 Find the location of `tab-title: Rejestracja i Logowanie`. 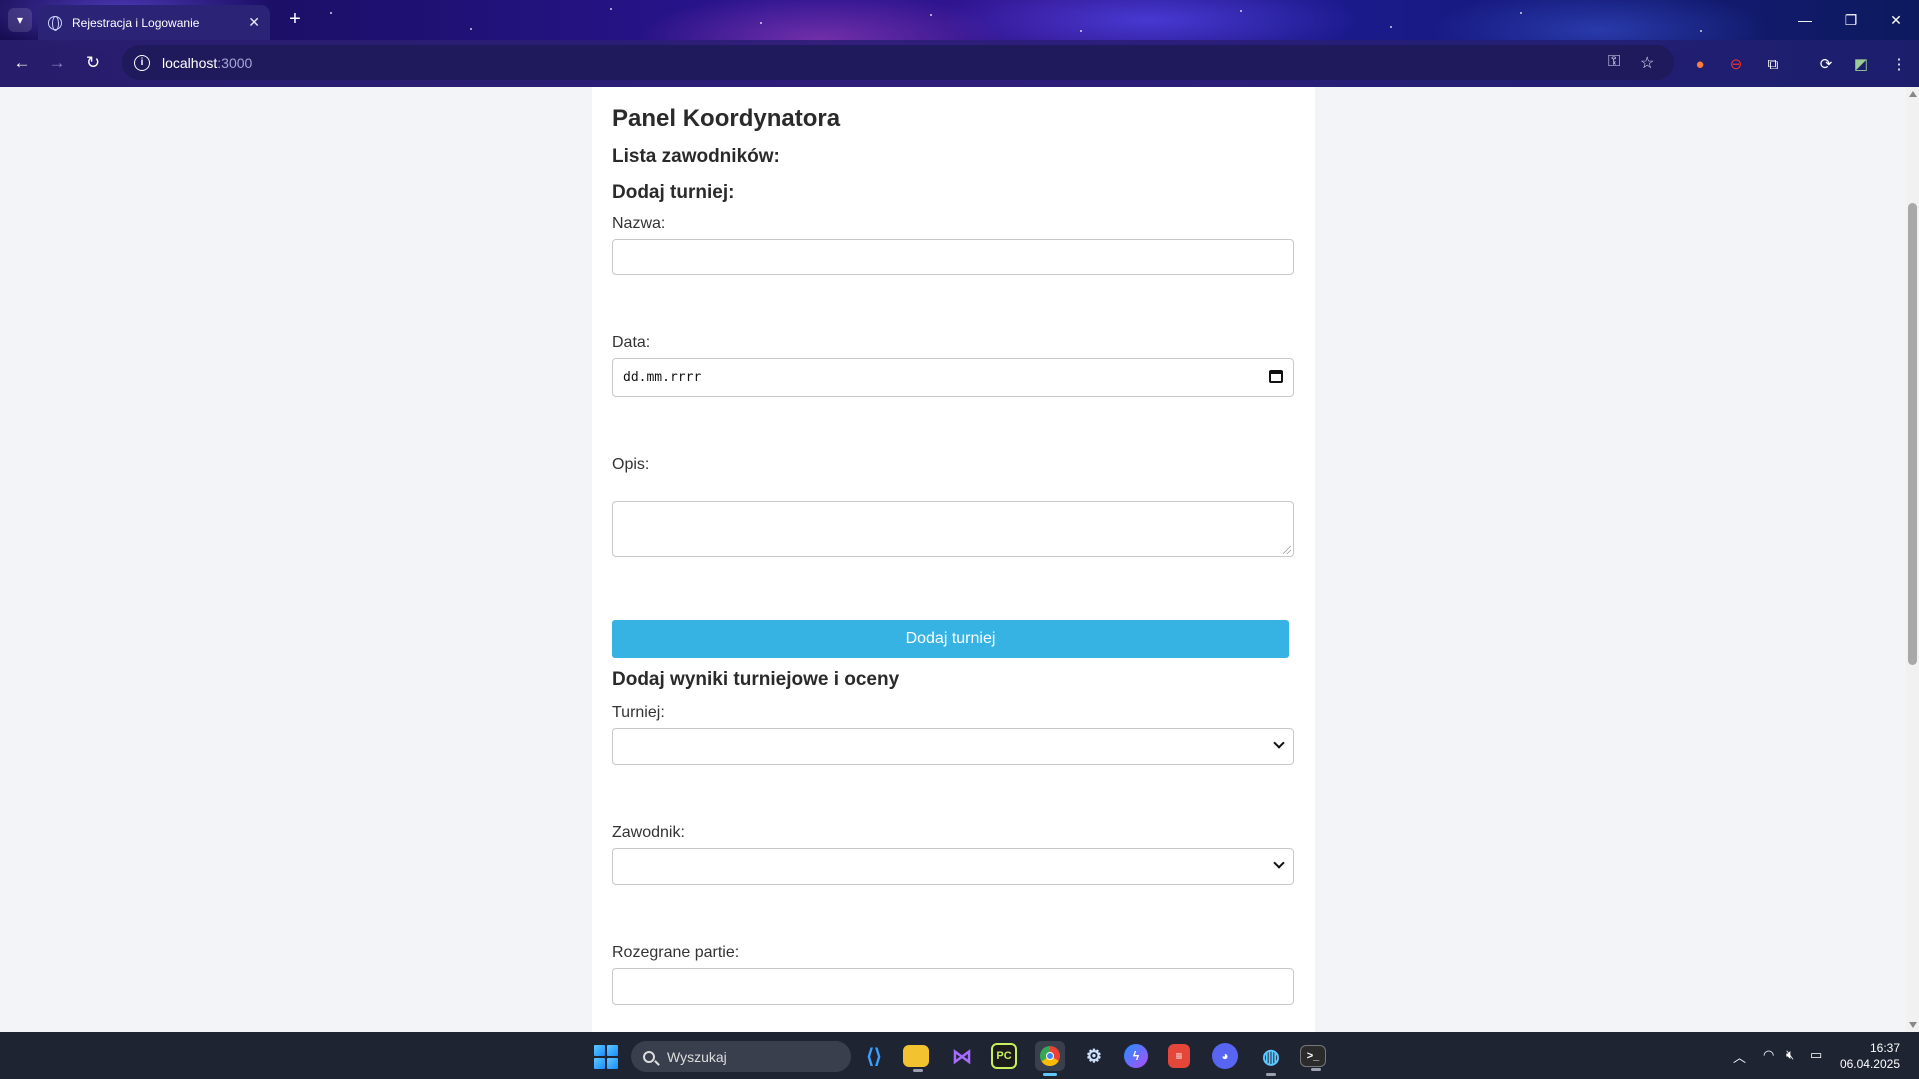

tab-title: Rejestracja i Logowanie is located at coordinates (136, 22).